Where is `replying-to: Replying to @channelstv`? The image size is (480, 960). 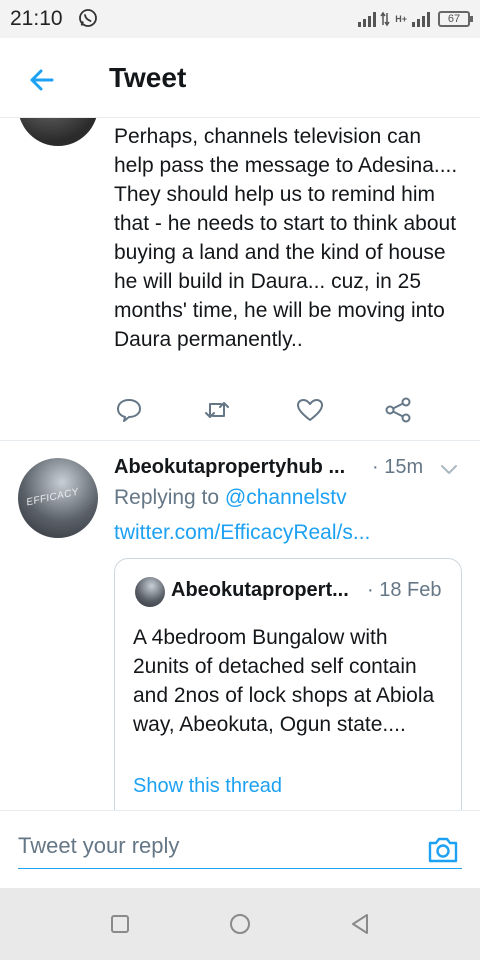
replying-to: Replying to @channelstv is located at coordinates (230, 498).